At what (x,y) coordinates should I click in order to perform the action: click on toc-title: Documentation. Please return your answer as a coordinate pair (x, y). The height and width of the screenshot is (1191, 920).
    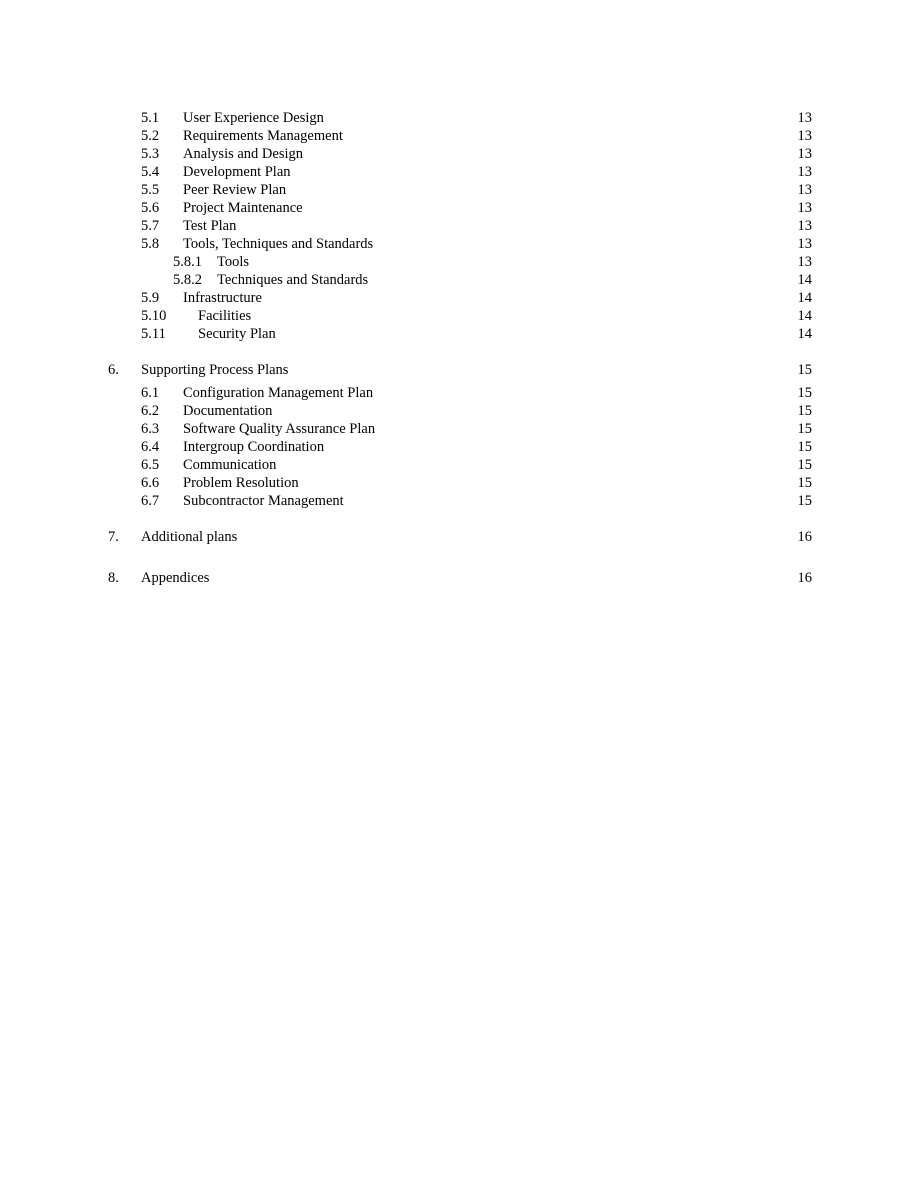
    Looking at the image, I should click on (228, 411).